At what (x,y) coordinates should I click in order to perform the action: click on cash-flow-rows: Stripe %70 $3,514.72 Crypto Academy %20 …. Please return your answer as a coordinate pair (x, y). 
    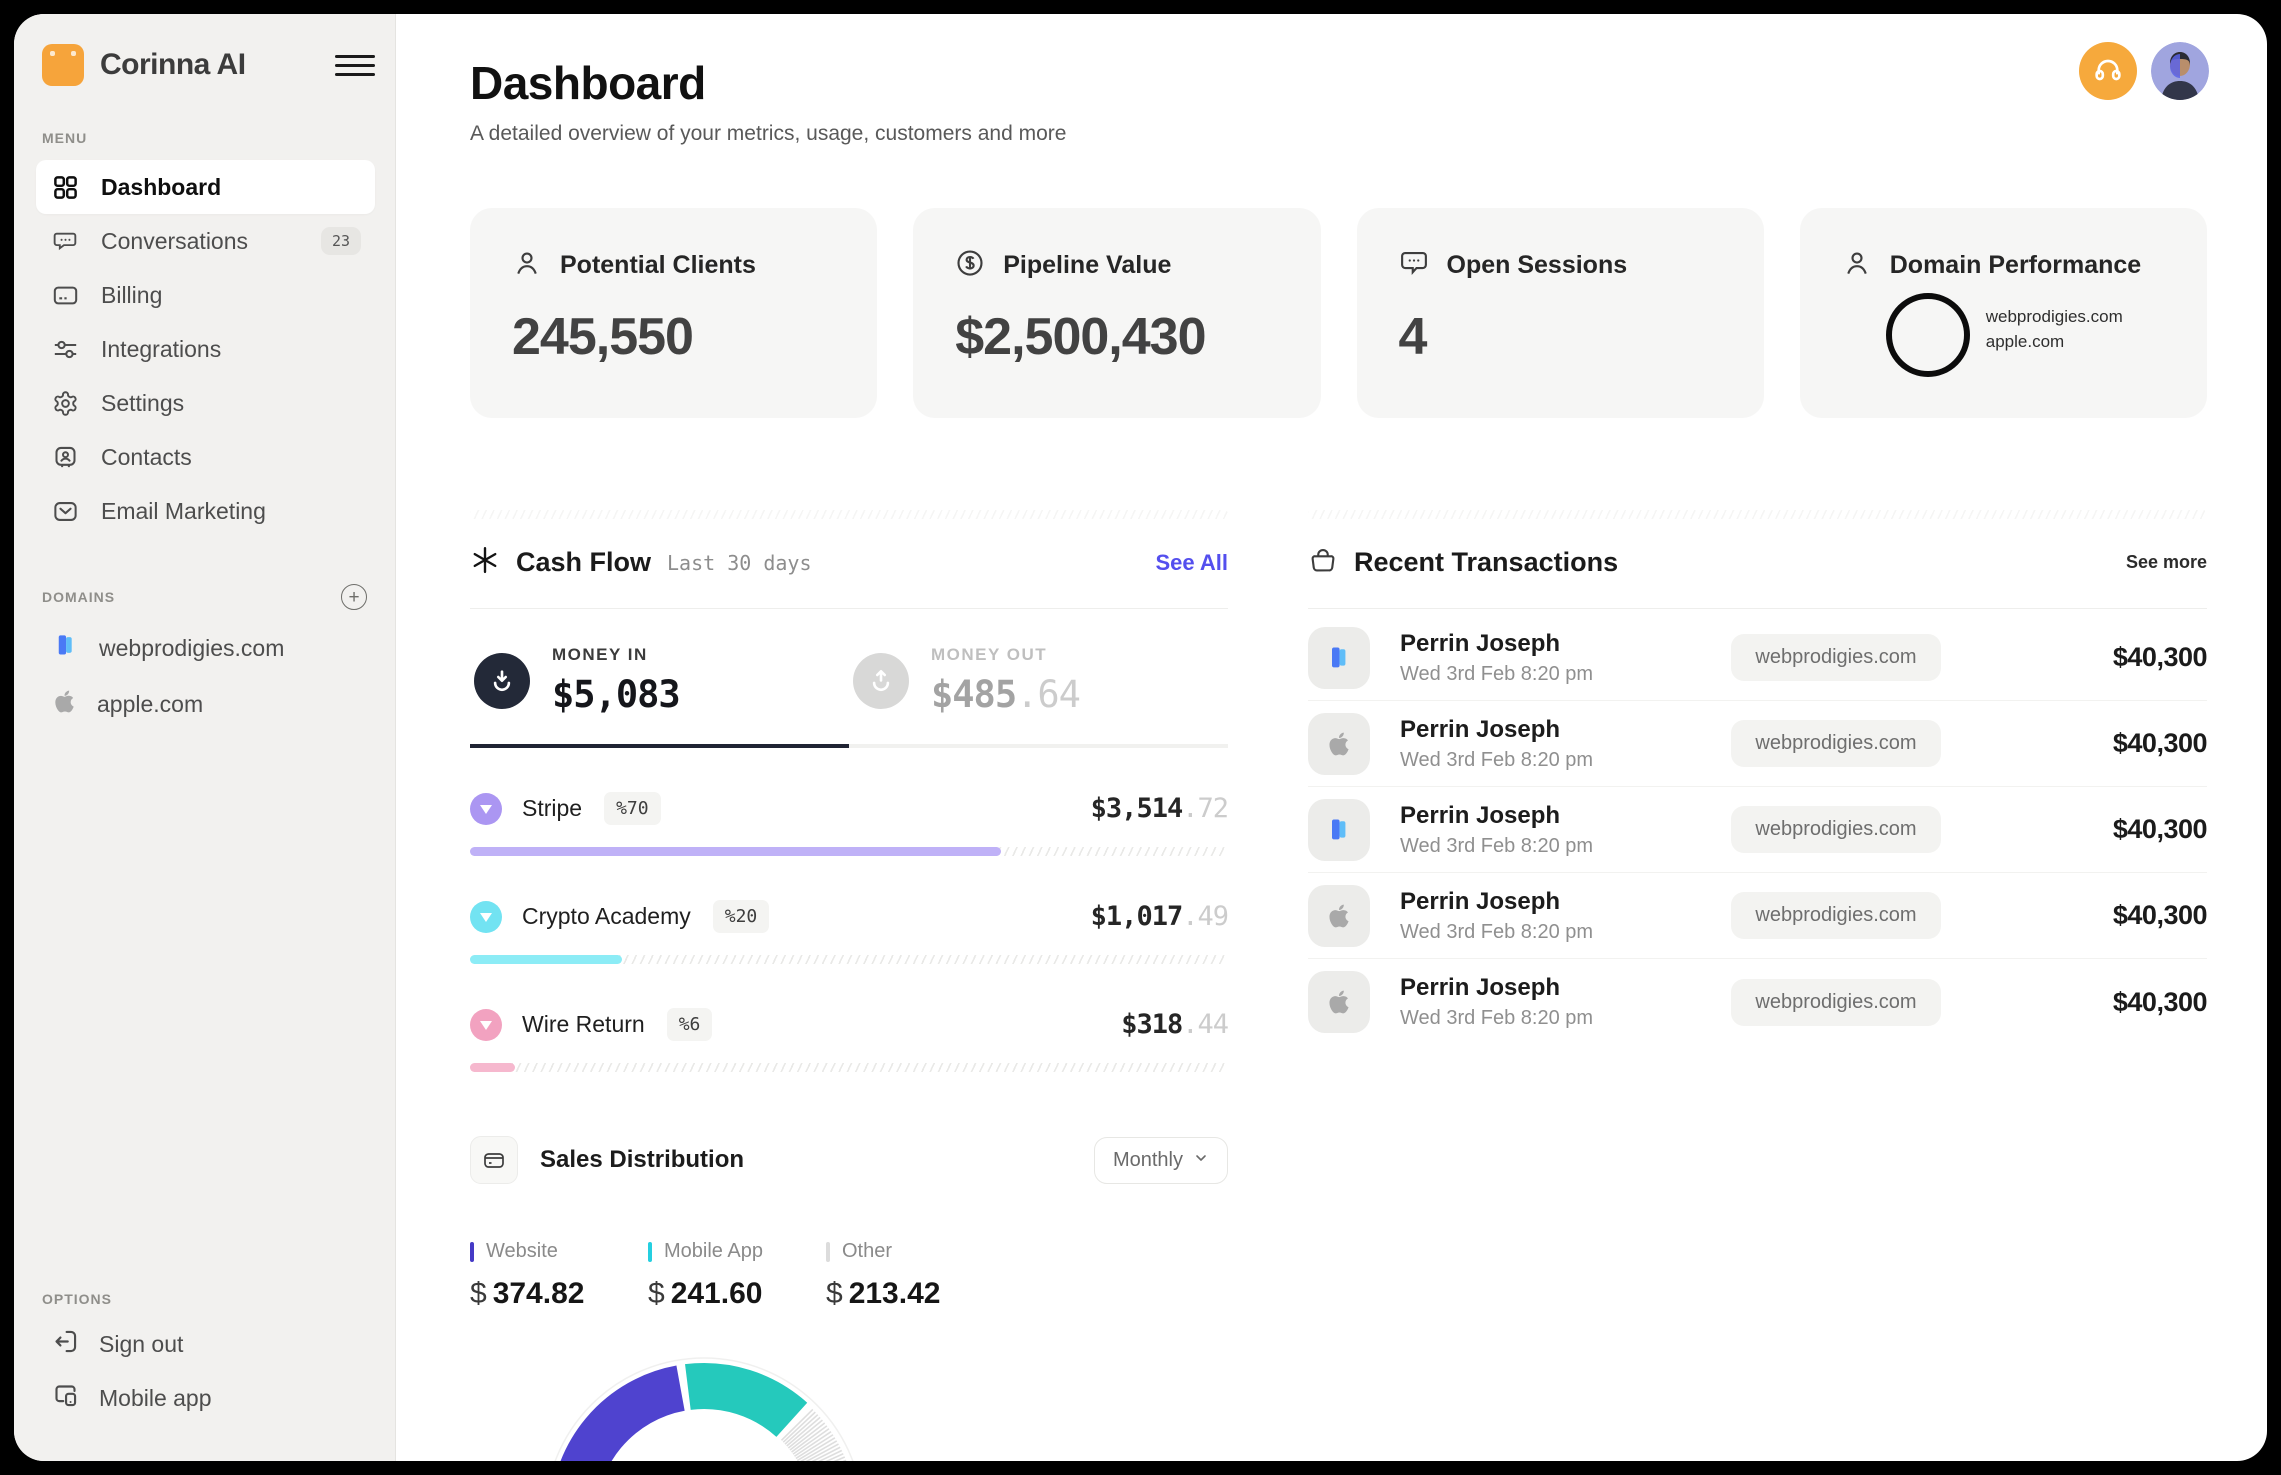
    Looking at the image, I should click on (849, 932).